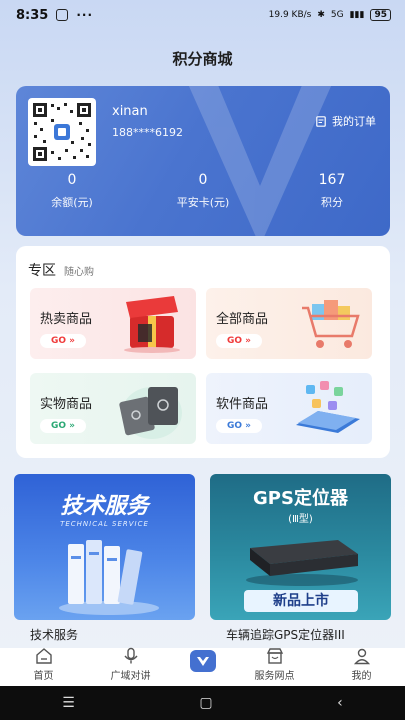 This screenshot has height=720, width=405. I want to click on back-icon: ‹, so click(340, 703).